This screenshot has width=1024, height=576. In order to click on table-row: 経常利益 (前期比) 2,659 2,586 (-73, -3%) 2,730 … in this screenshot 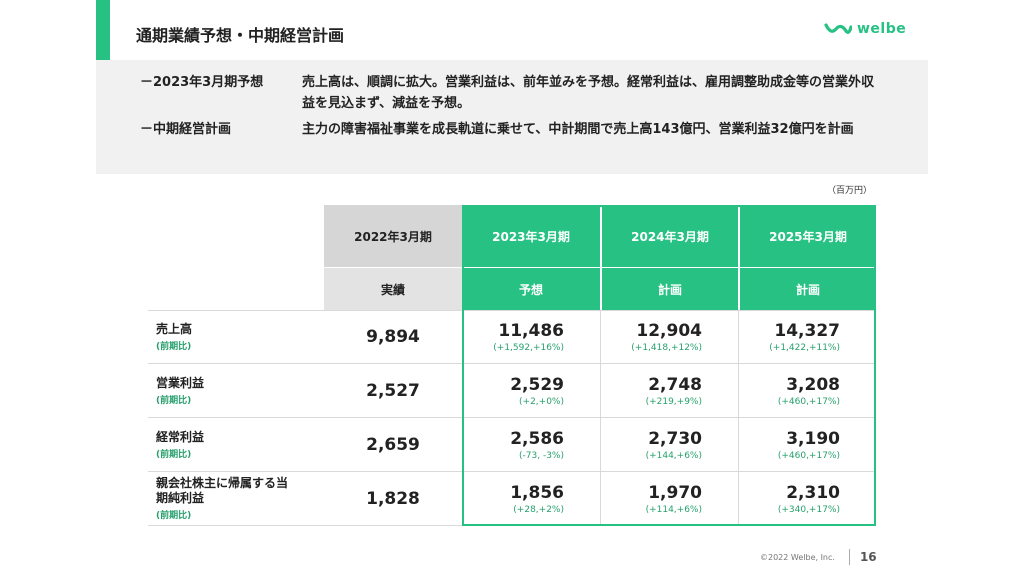, I will do `click(512, 445)`.